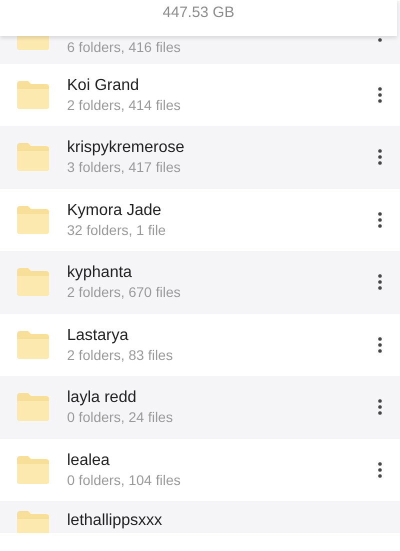  I want to click on folder-name: Lastarya, so click(222, 335).